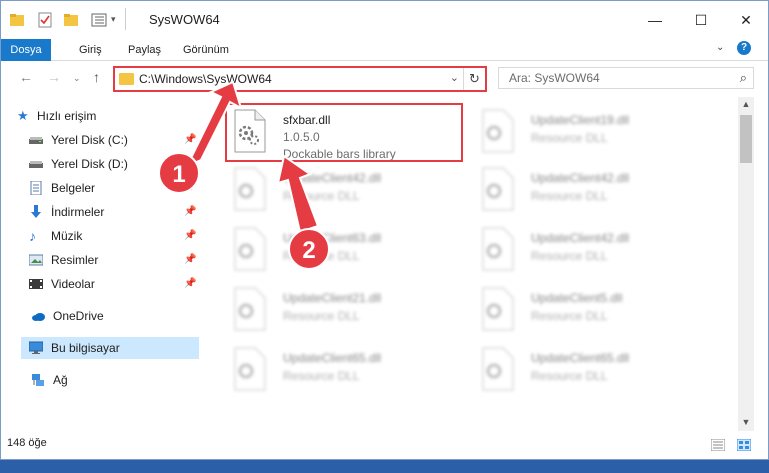 The width and height of the screenshot is (769, 473). I want to click on search-input: Ara: SysWOW64, so click(554, 78).